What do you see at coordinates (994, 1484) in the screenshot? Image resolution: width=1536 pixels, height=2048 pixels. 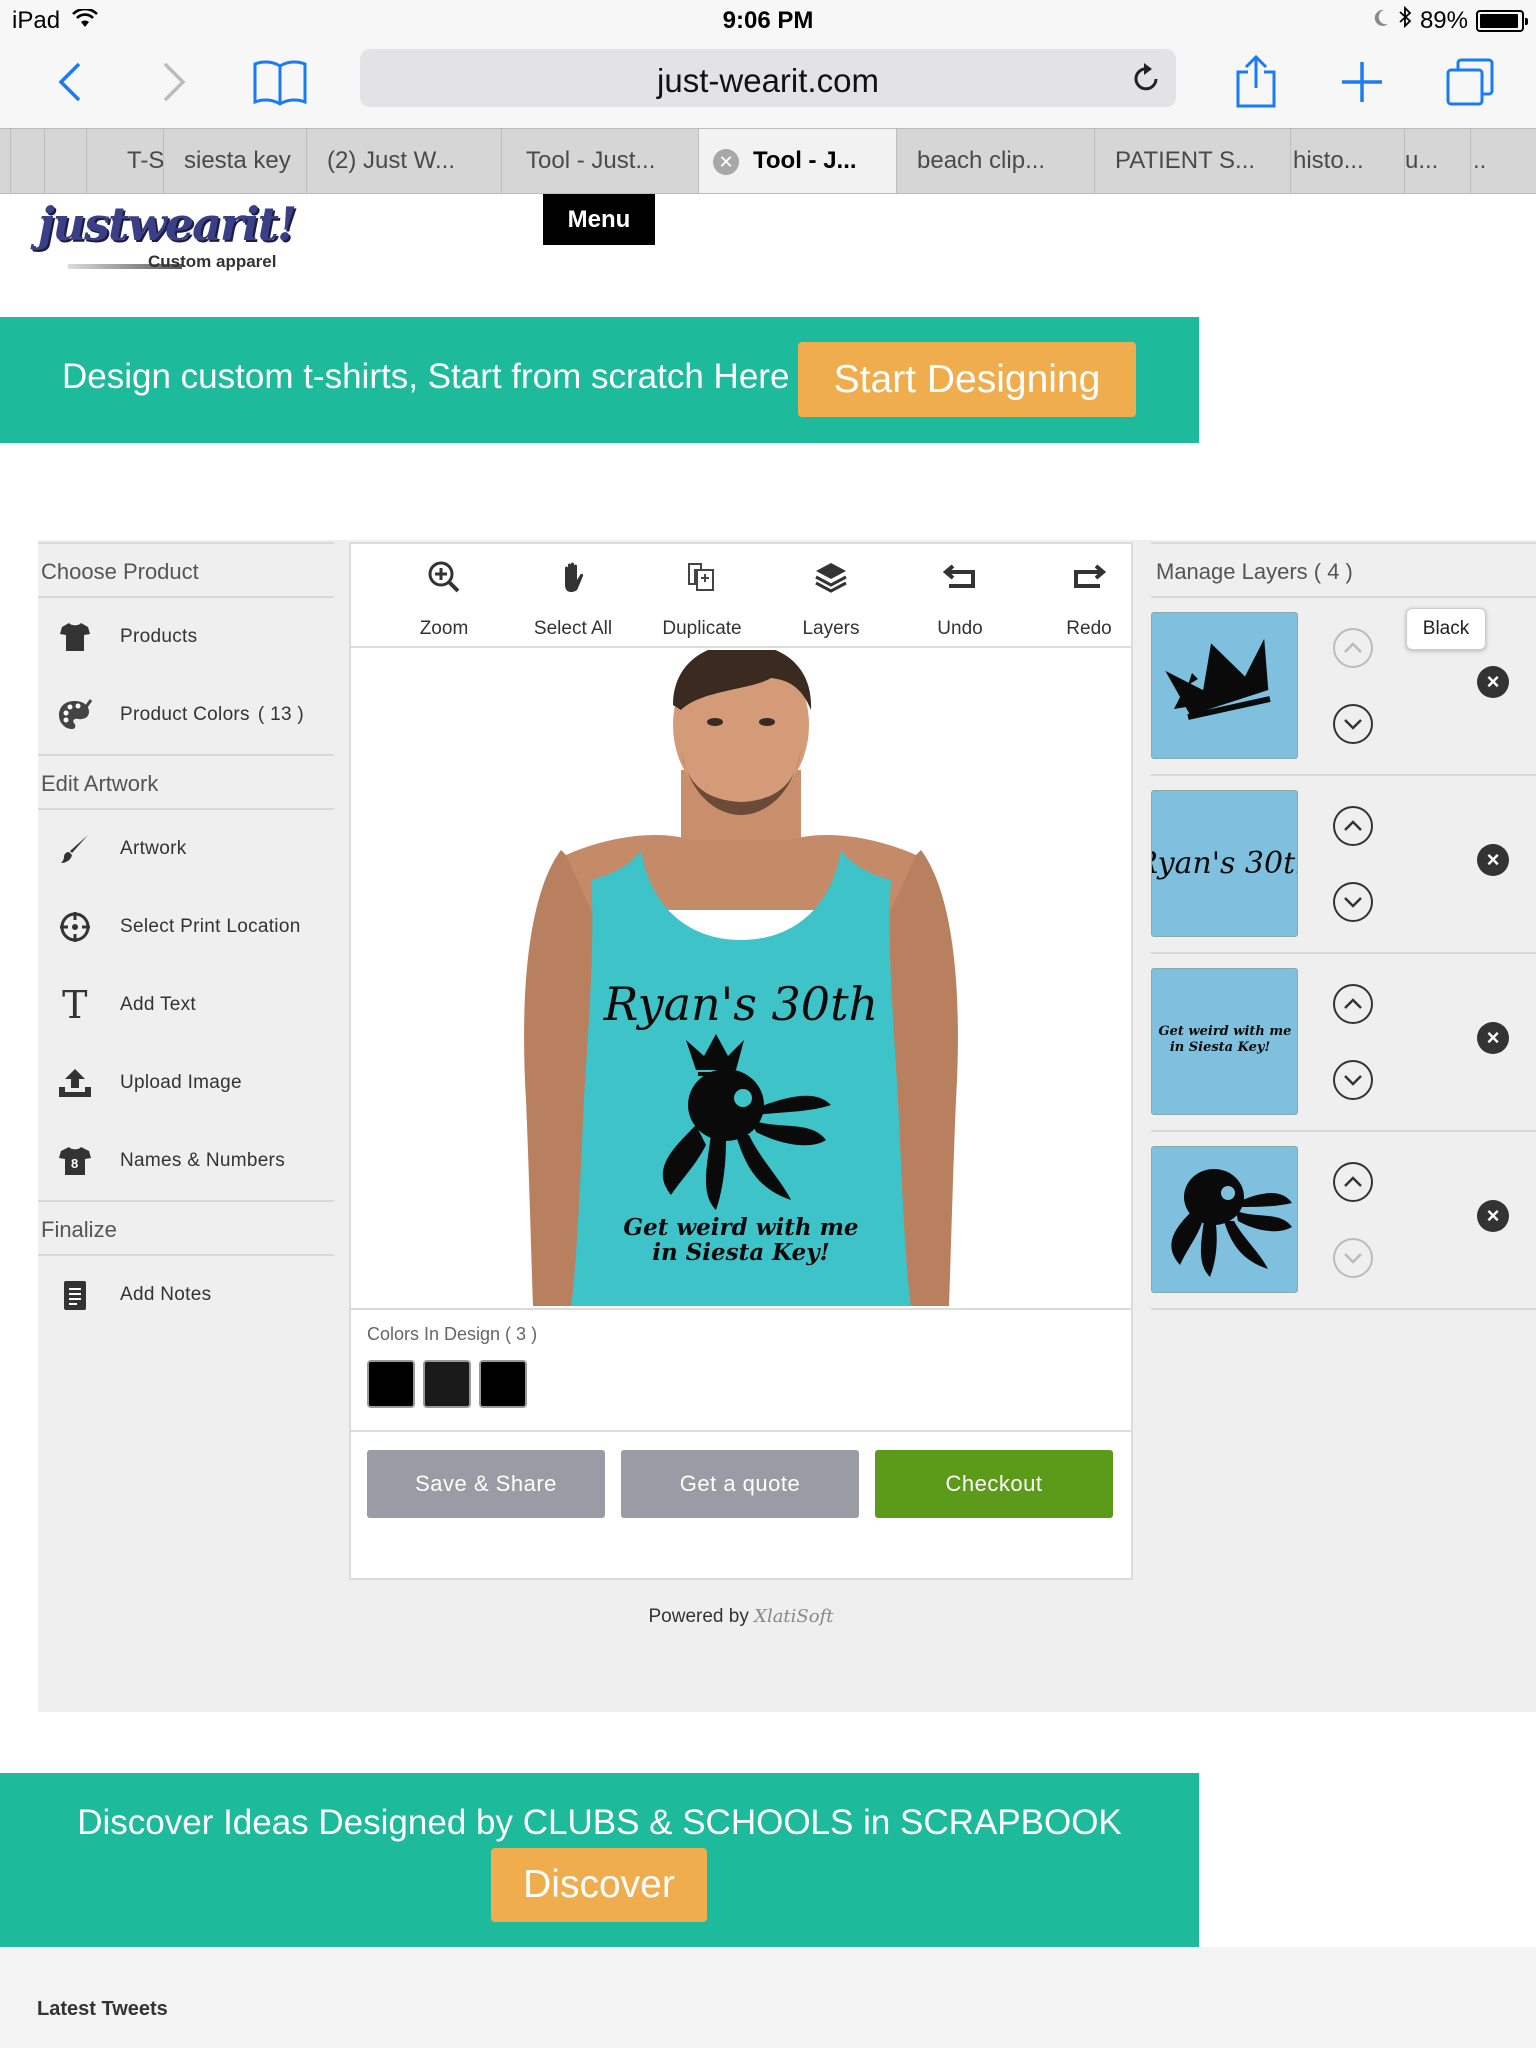 I see `checkout-button: Checkout` at bounding box center [994, 1484].